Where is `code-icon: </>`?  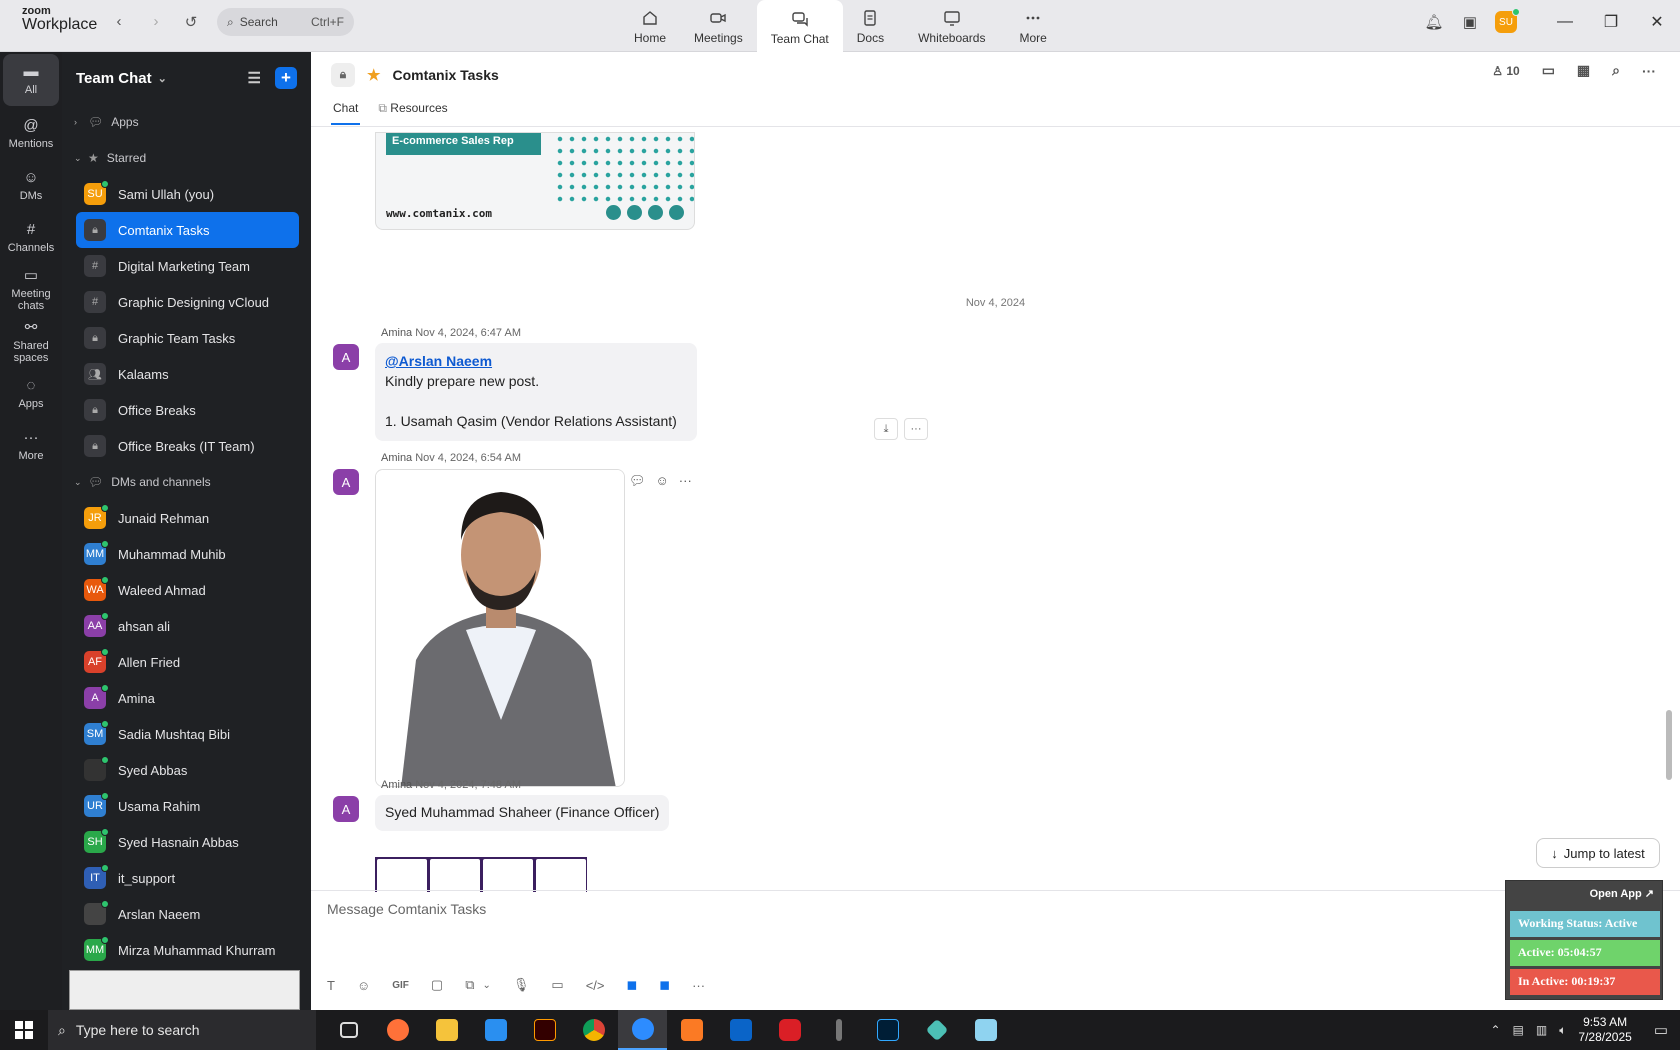
code-icon: </> is located at coordinates (595, 985).